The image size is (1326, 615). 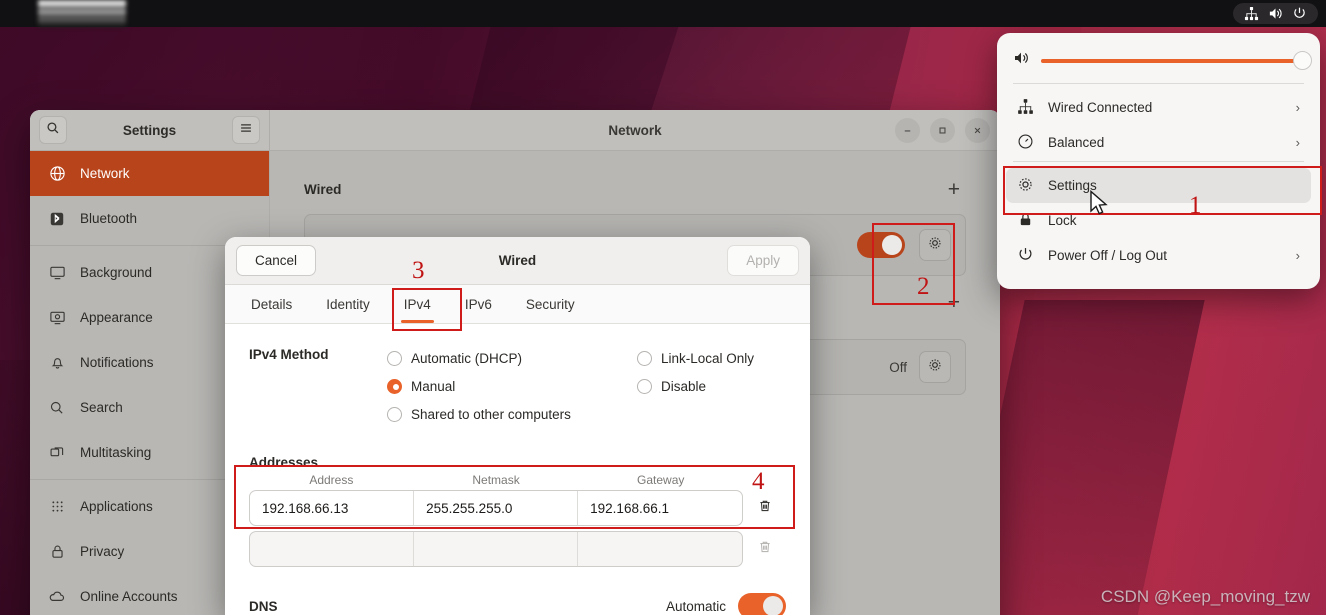 I want to click on menu-button, so click(x=246, y=130).